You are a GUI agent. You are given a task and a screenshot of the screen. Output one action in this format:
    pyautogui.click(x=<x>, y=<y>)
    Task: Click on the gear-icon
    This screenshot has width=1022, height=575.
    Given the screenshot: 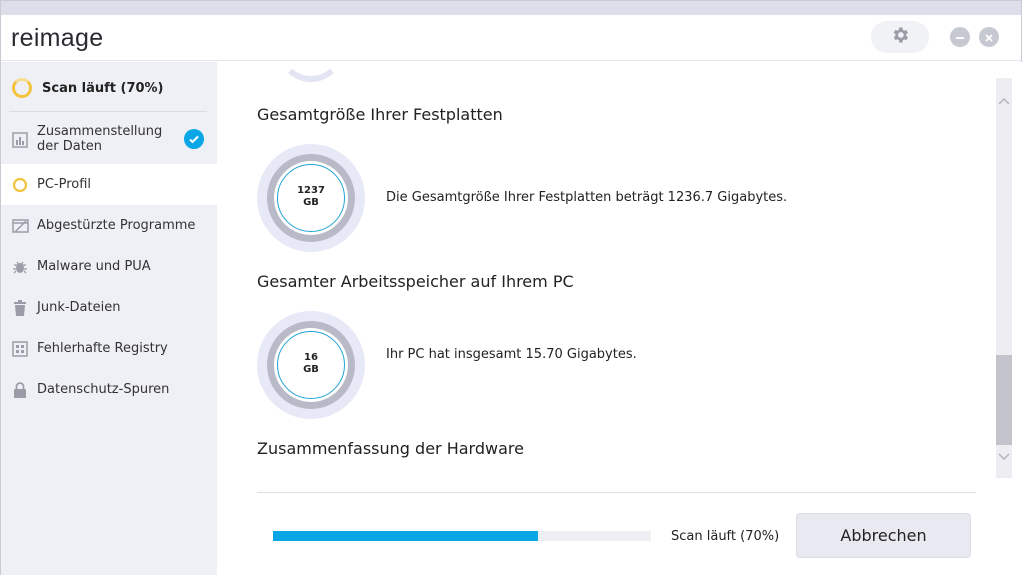 What is the action you would take?
    pyautogui.click(x=900, y=37)
    